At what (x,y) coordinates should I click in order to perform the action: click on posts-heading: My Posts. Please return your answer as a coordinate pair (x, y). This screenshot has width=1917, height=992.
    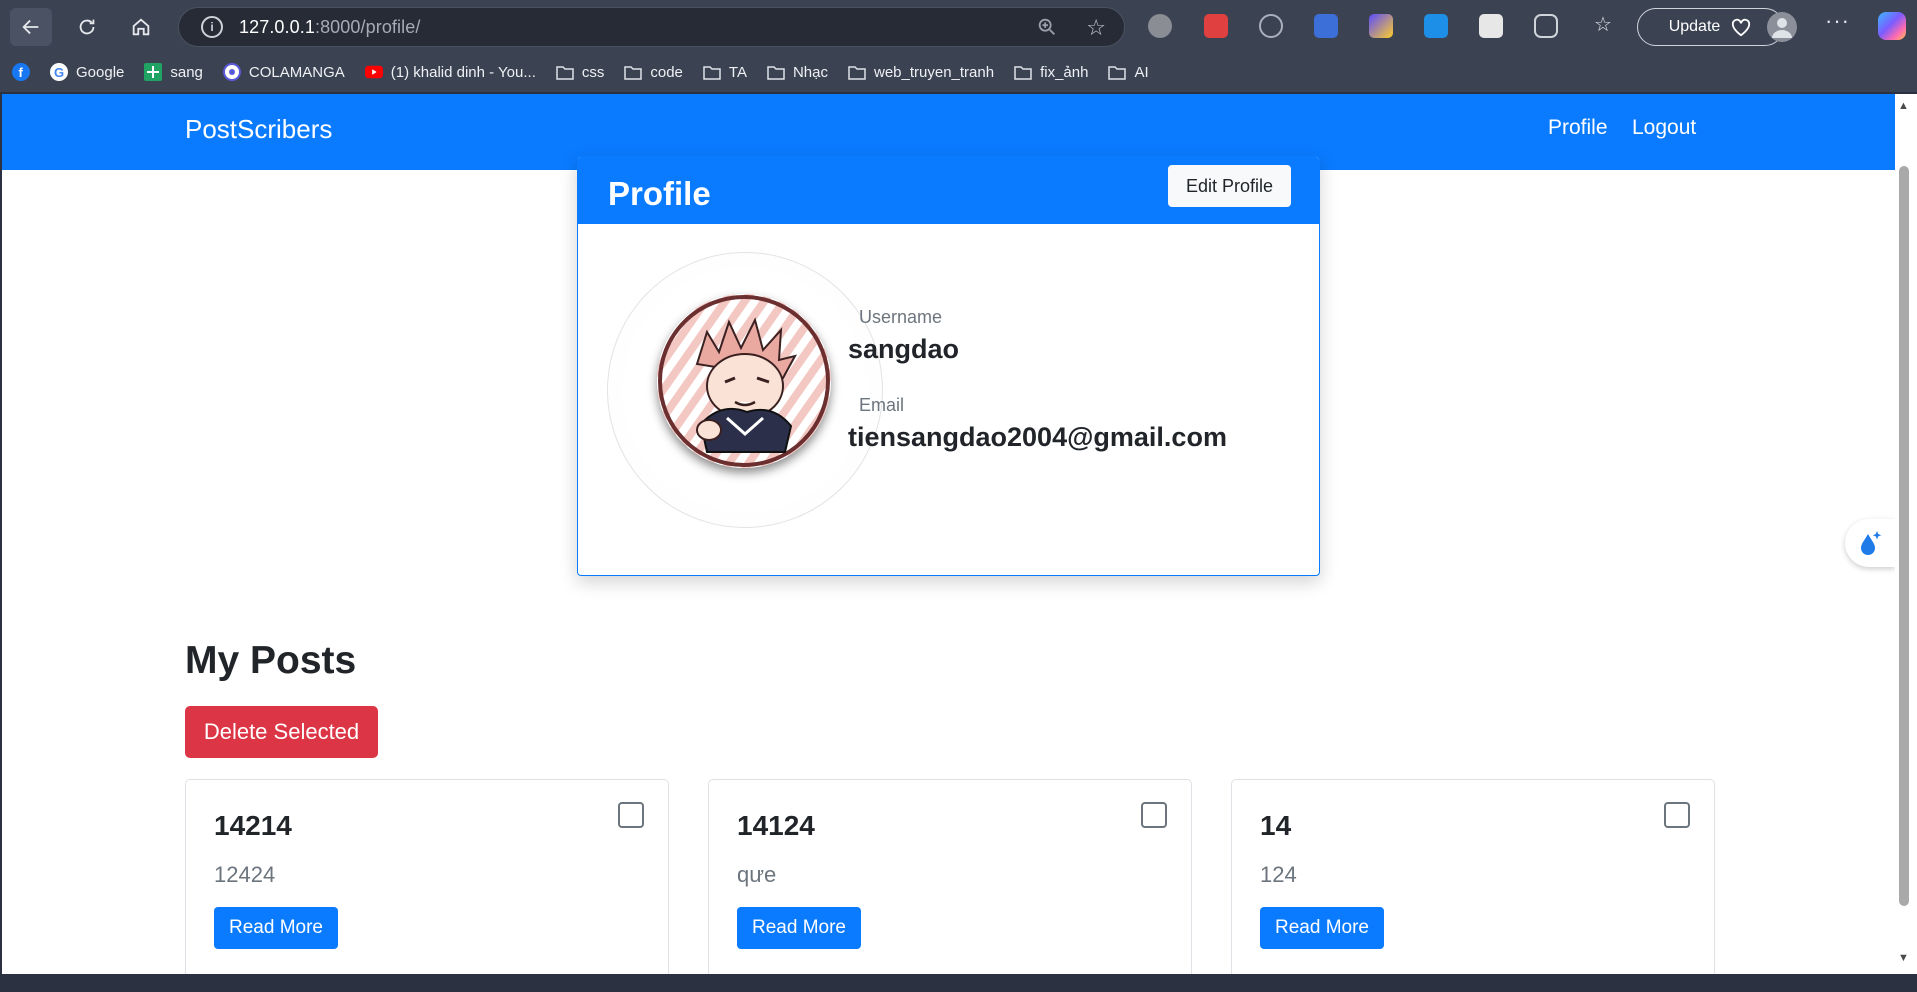
    Looking at the image, I should click on (271, 660).